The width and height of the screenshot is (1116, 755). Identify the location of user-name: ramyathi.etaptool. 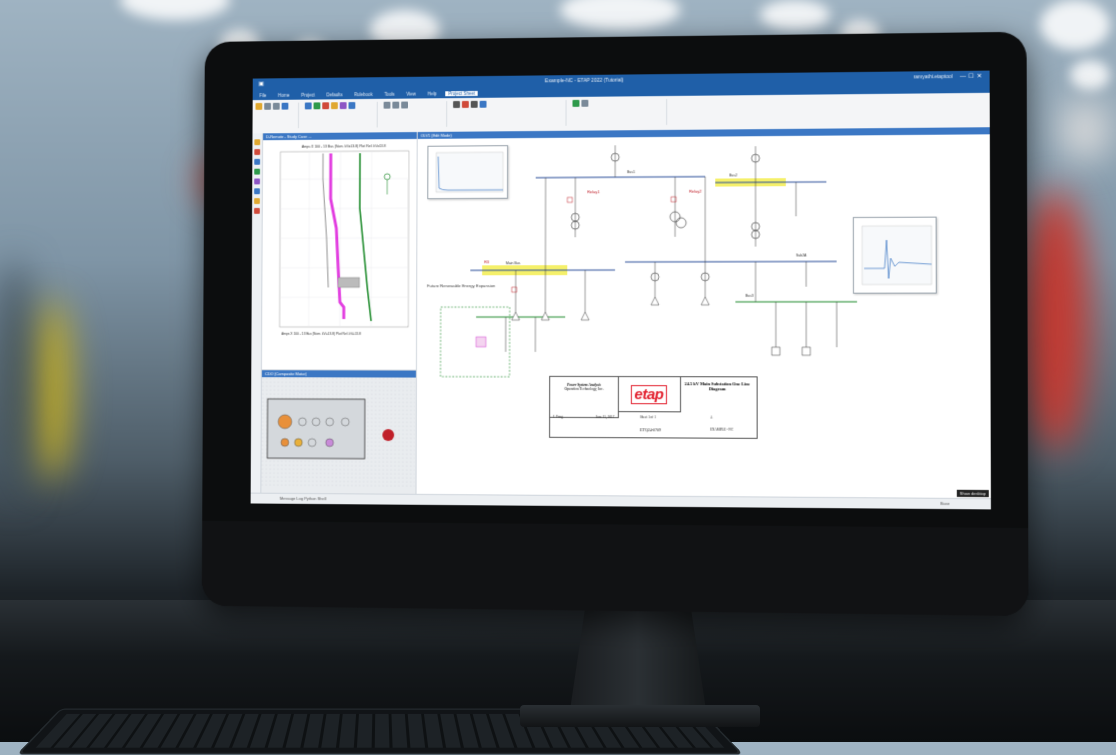
(932, 77).